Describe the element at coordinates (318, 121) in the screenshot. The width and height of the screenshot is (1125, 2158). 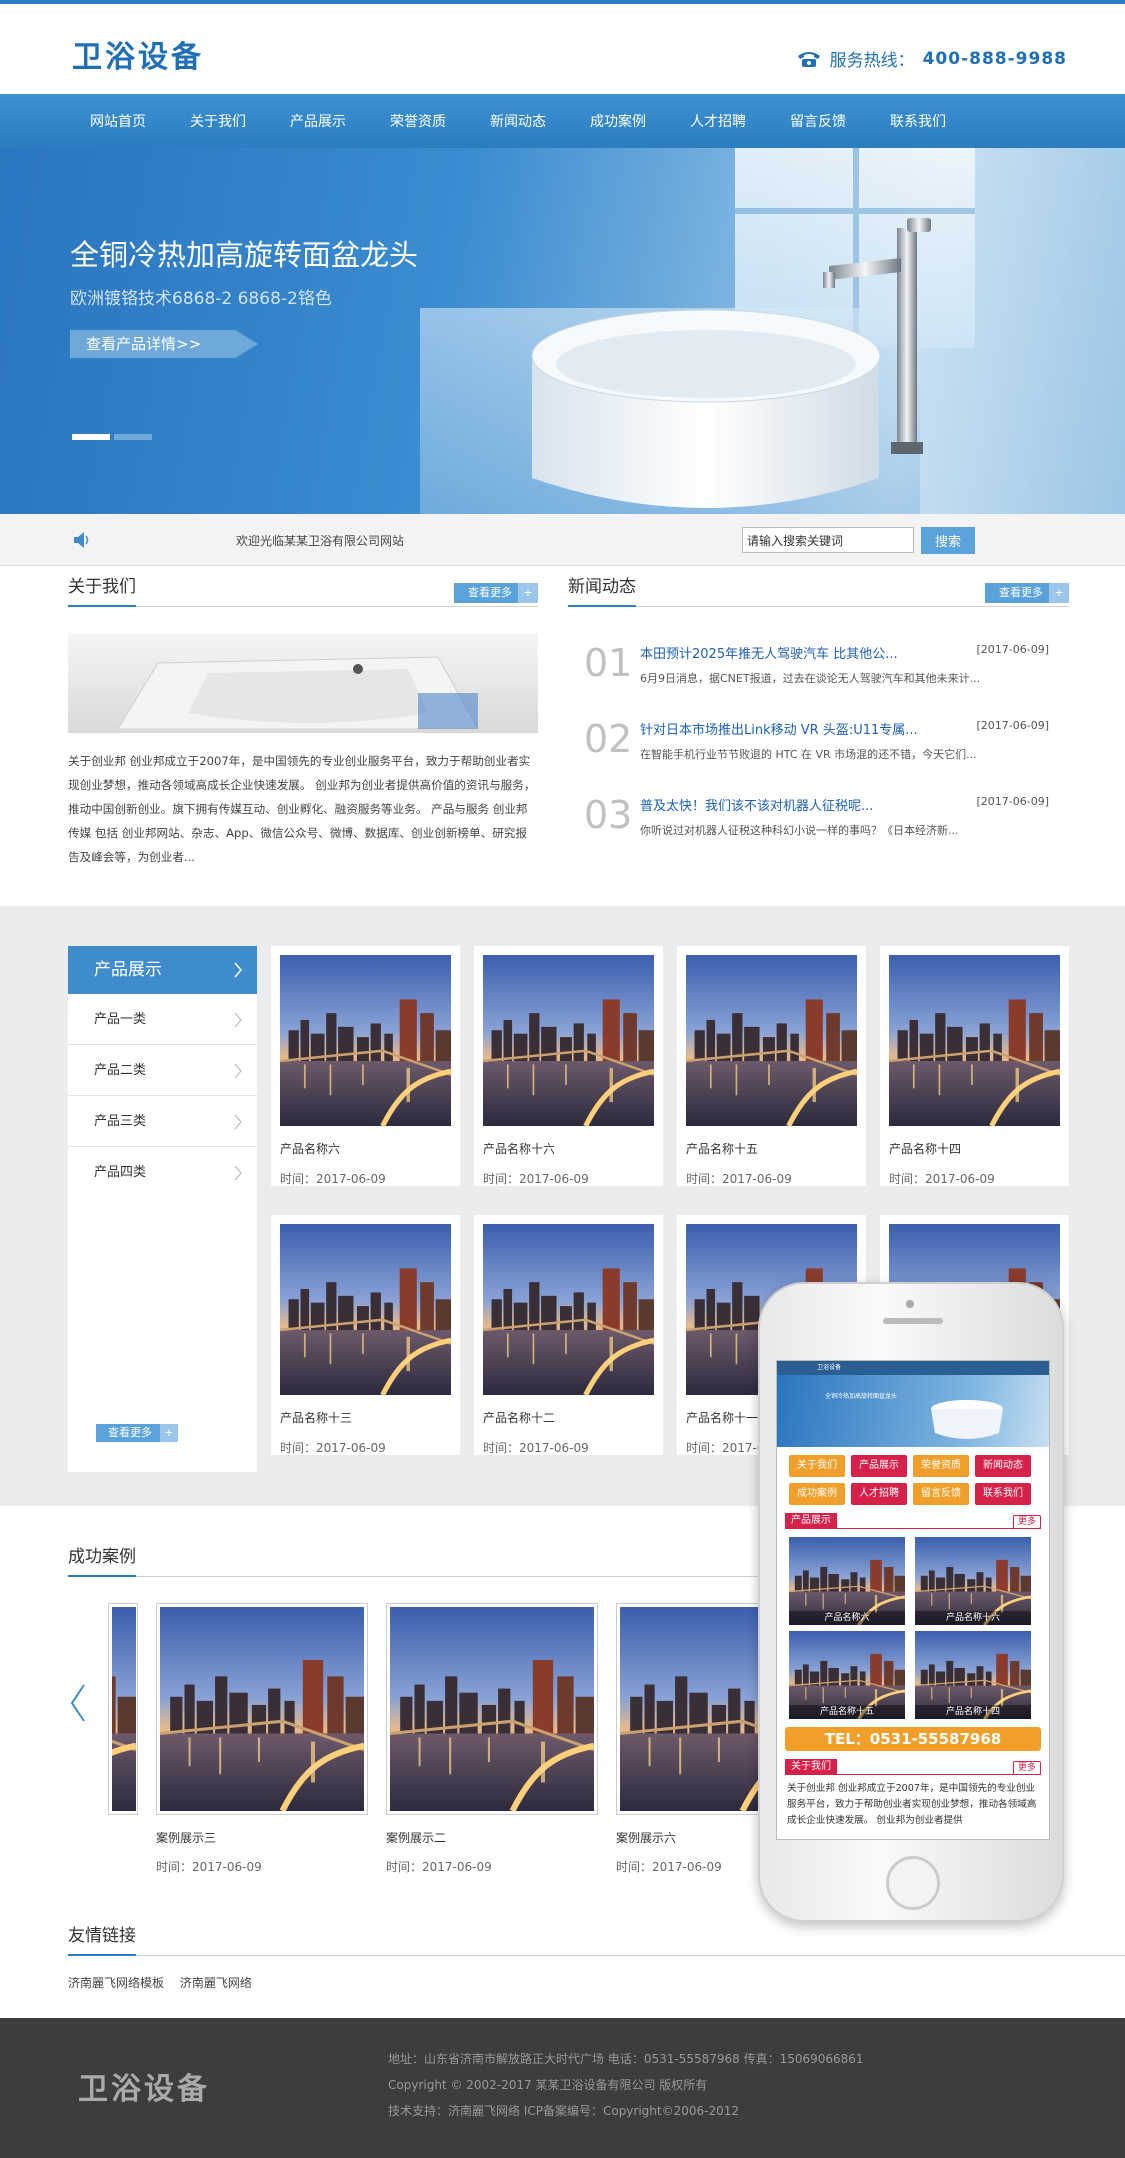
I see `nav-products: 产品展示` at that location.